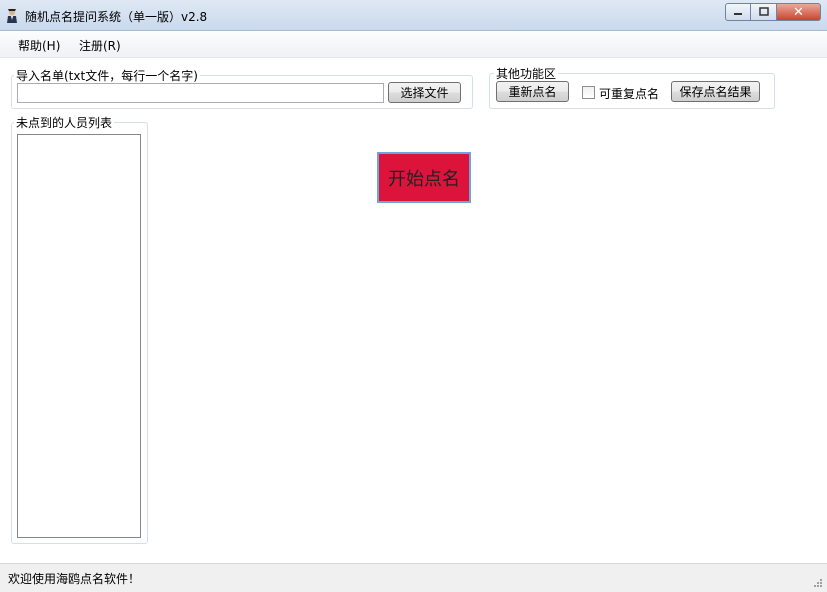 The height and width of the screenshot is (592, 827). I want to click on maximize-icon, so click(763, 11).